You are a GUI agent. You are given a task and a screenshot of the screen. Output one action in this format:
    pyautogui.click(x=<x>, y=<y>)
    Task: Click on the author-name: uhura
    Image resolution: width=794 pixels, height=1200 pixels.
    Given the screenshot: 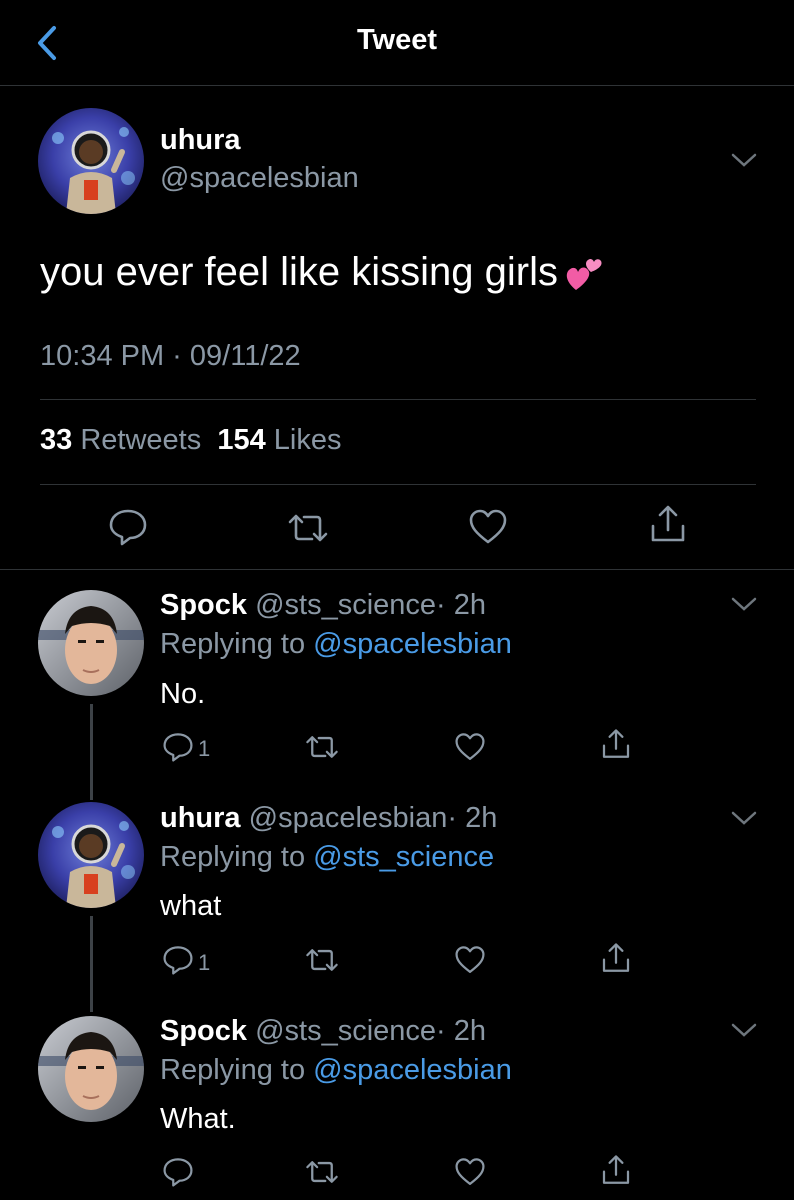 What is the action you would take?
    pyautogui.click(x=200, y=140)
    